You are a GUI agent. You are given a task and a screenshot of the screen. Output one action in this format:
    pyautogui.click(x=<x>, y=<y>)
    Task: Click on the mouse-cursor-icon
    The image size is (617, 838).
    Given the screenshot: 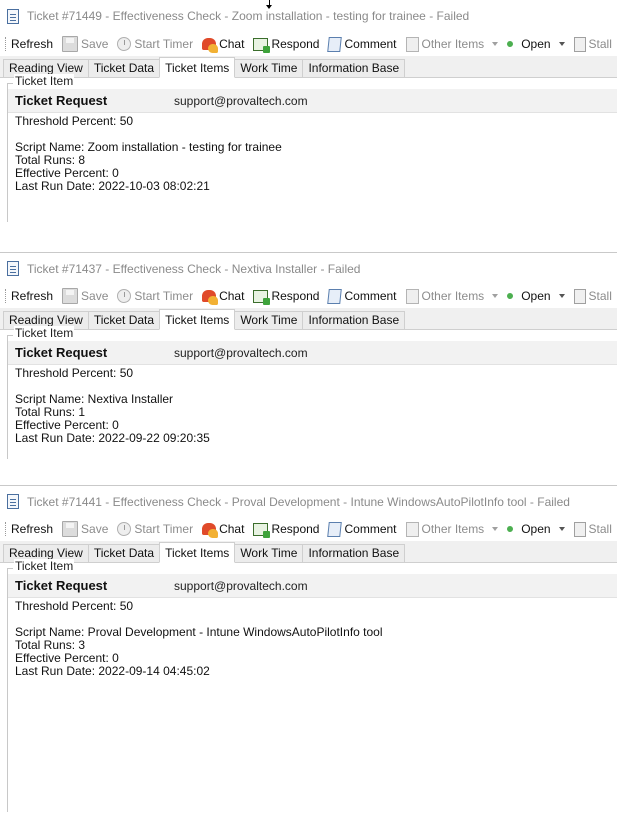 What is the action you would take?
    pyautogui.click(x=269, y=5)
    